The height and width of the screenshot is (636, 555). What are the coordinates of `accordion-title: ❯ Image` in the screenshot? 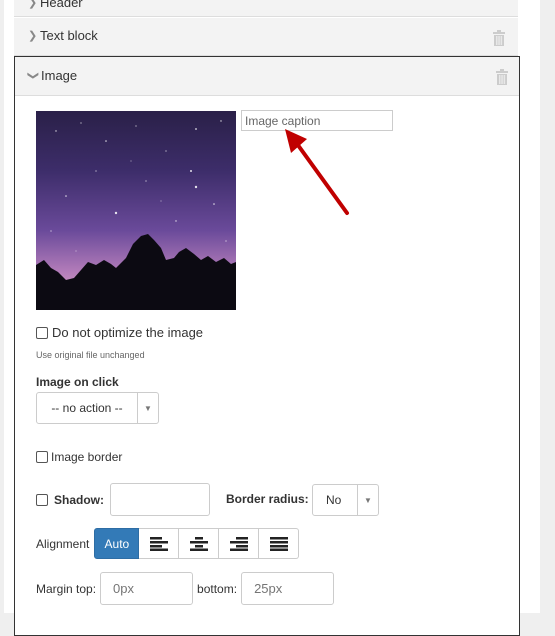 It's located at (52, 75).